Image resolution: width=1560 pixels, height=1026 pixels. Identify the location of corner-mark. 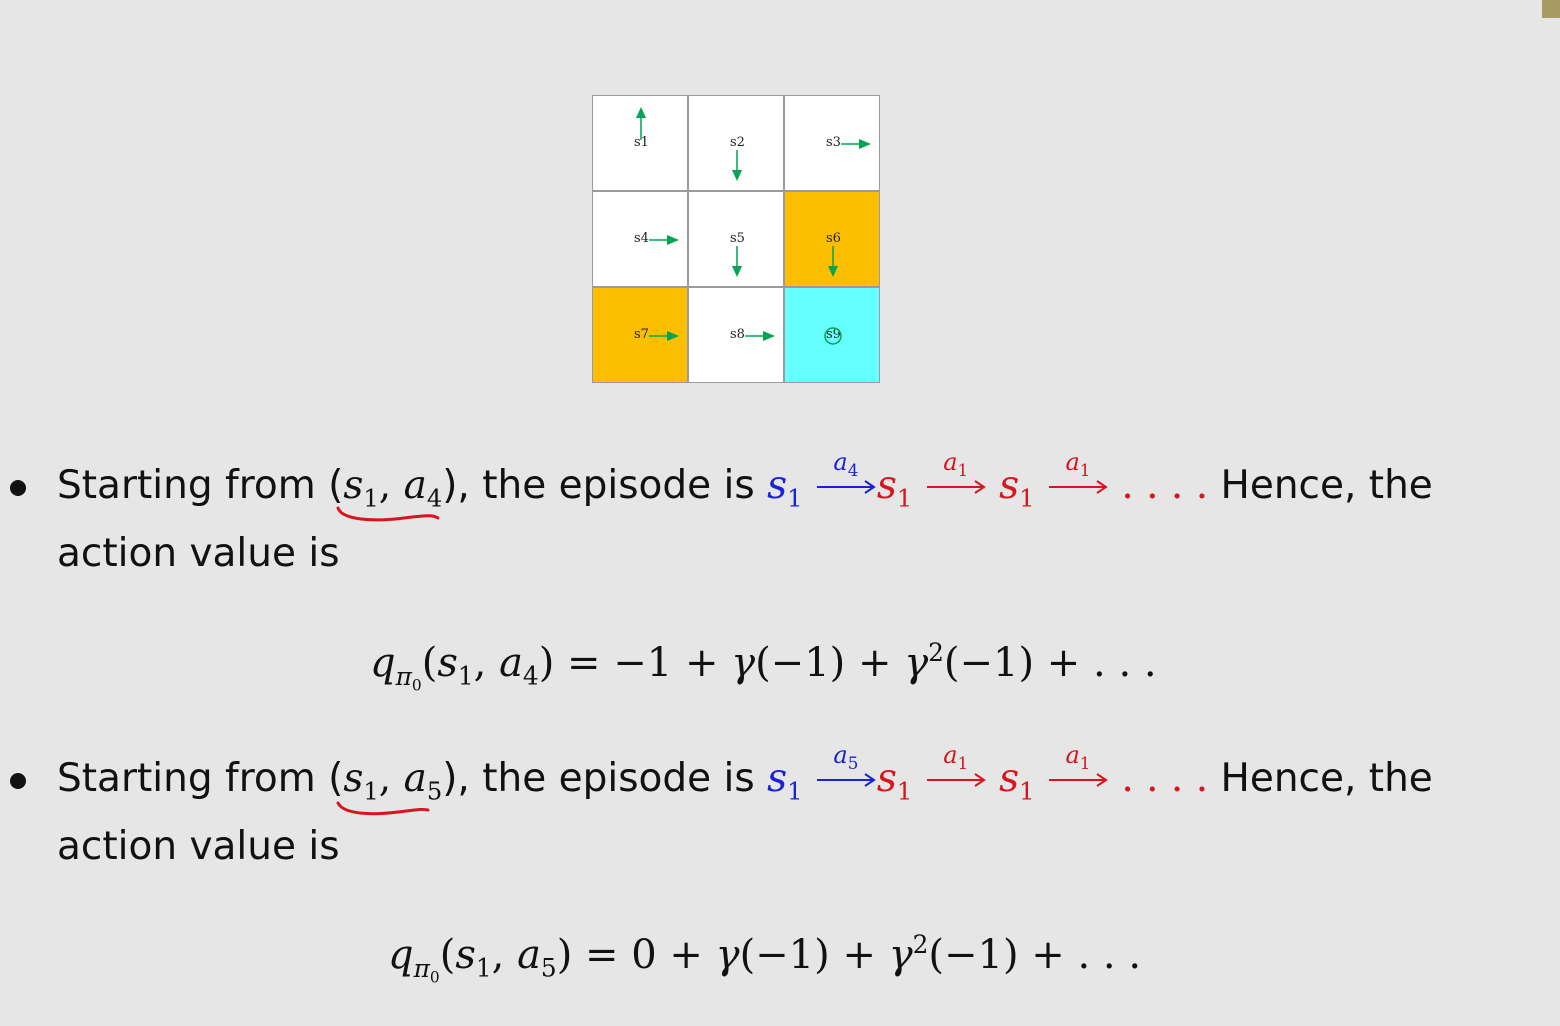
(1551, 9).